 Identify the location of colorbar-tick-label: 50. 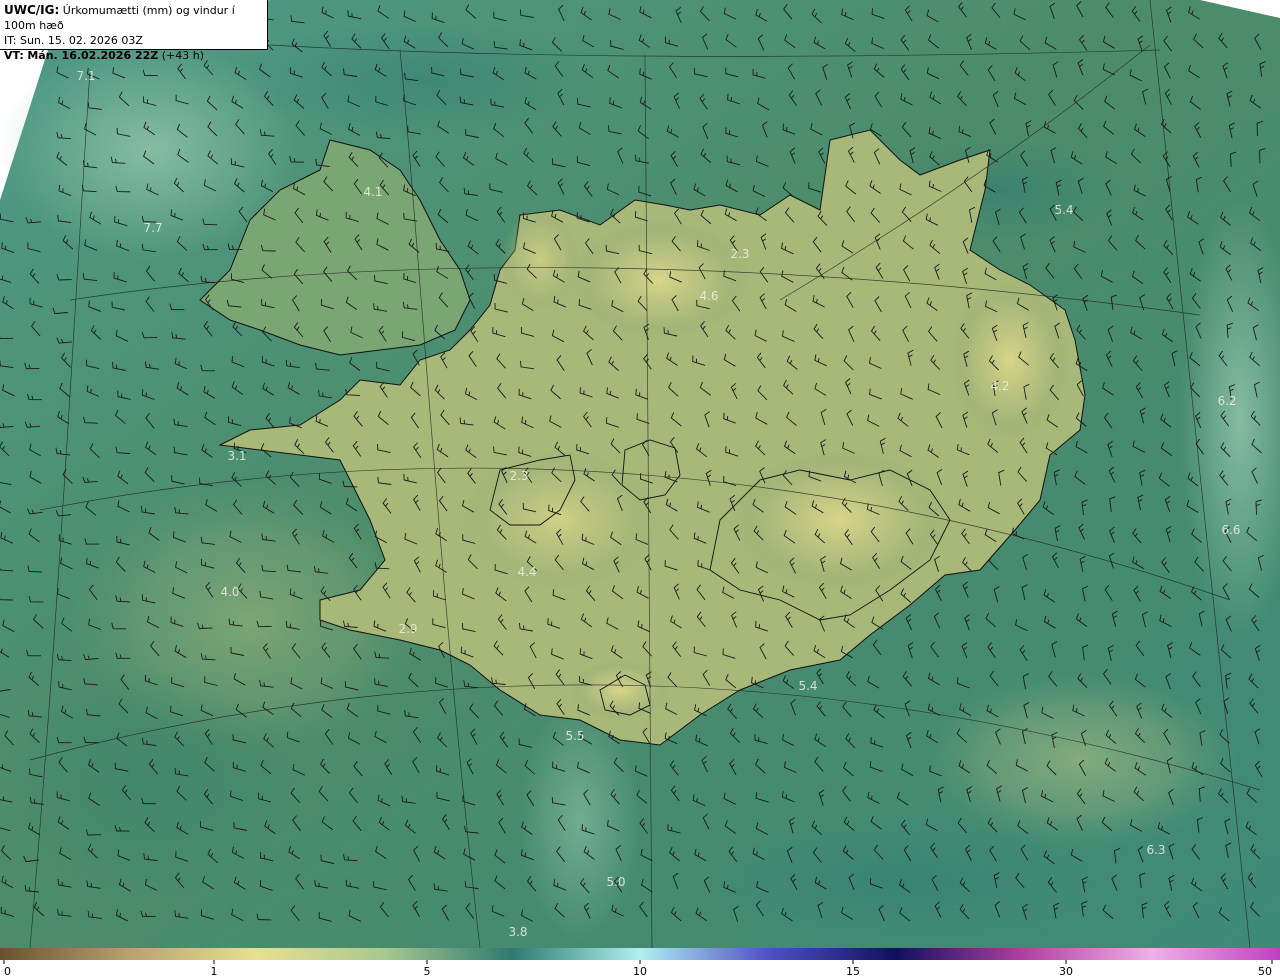
(1265, 971).